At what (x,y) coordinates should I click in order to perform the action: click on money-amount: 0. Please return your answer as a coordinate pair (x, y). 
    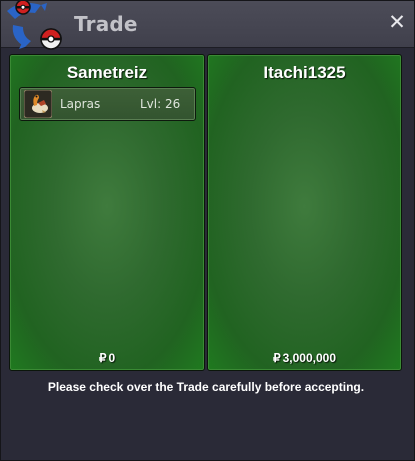
    Looking at the image, I should click on (112, 358).